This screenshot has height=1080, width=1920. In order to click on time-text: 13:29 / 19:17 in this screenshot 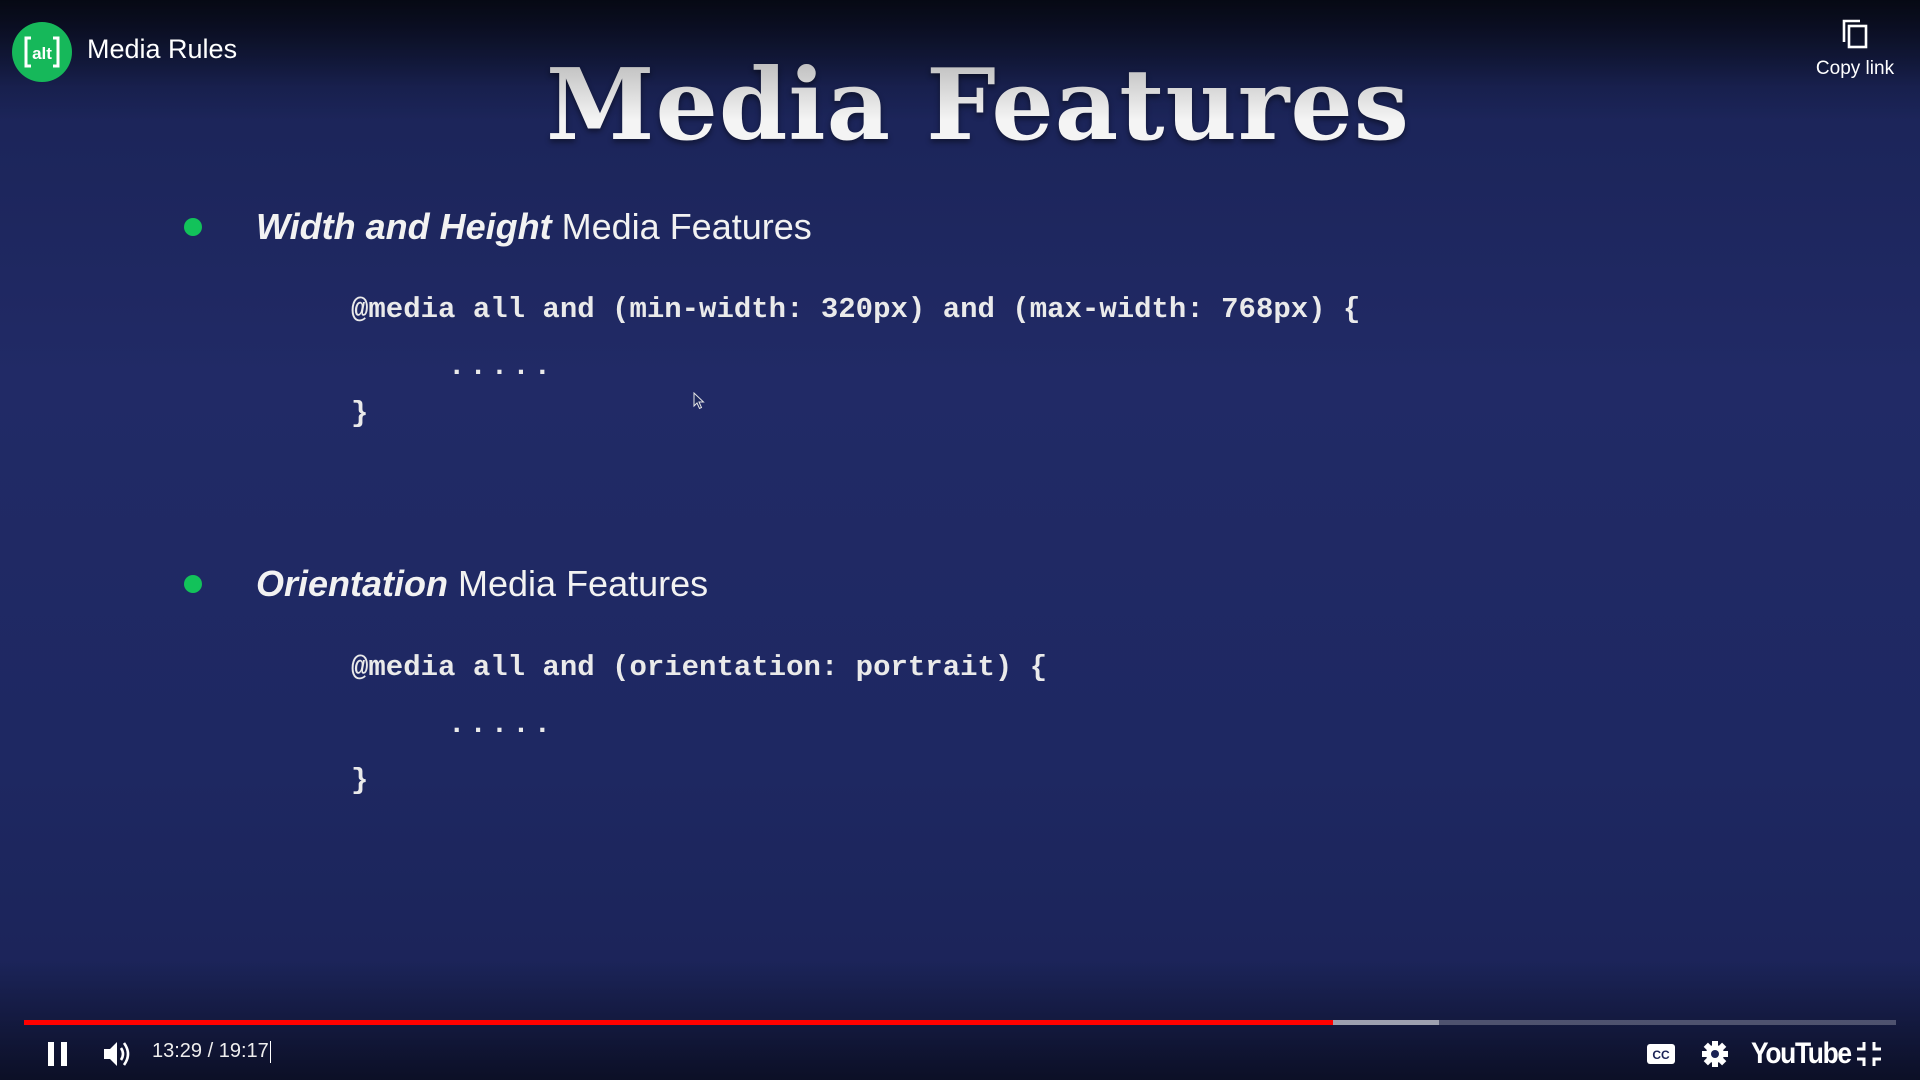, I will do `click(210, 1051)`.